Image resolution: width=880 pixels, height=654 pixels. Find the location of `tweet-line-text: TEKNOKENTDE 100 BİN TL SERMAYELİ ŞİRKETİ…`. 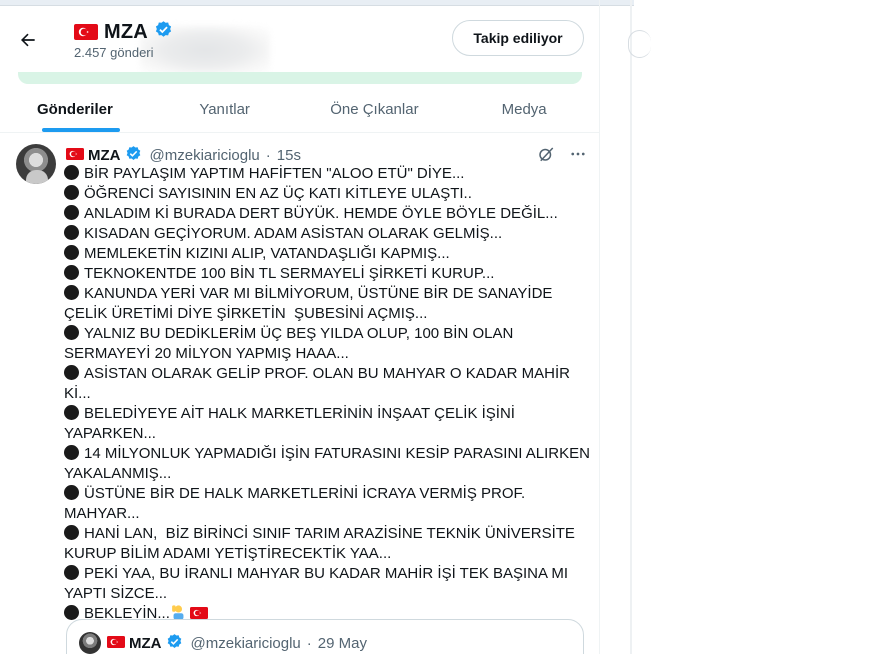

tweet-line-text: TEKNOKENTDE 100 BİN TL SERMAYELİ ŞİRKETİ… is located at coordinates (289, 273).